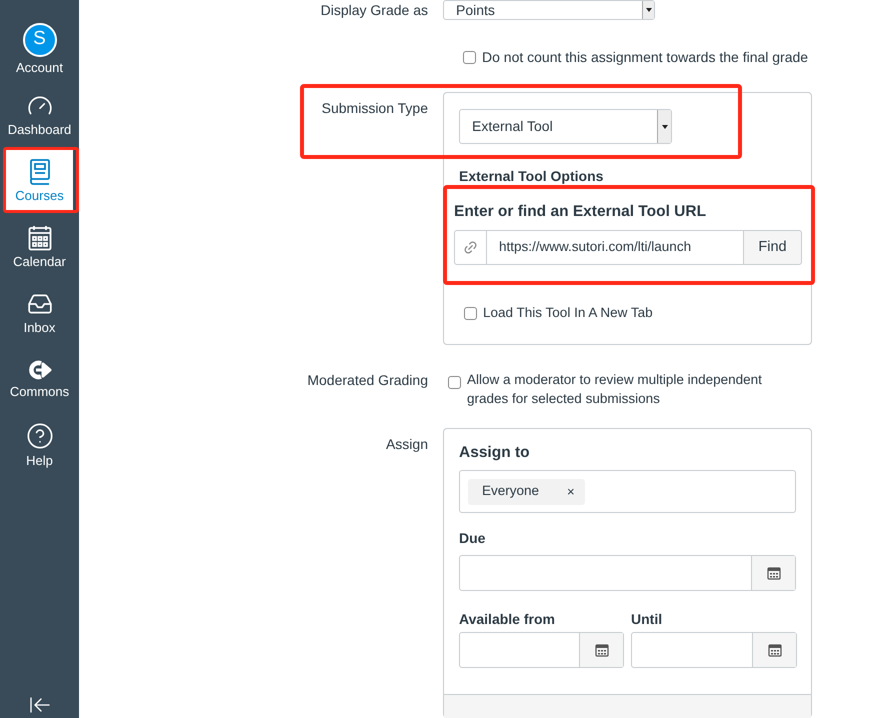 This screenshot has width=894, height=718. I want to click on avatar: S, so click(39, 39).